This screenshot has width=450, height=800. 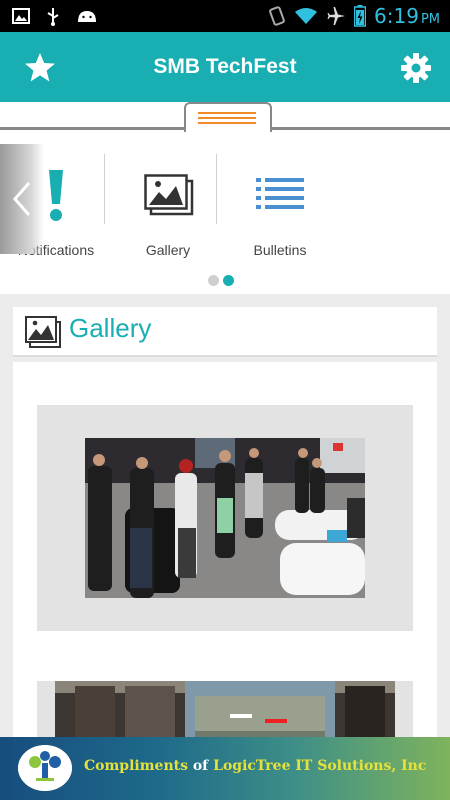 What do you see at coordinates (225, 332) in the screenshot?
I see `gallery-header: Gallery` at bounding box center [225, 332].